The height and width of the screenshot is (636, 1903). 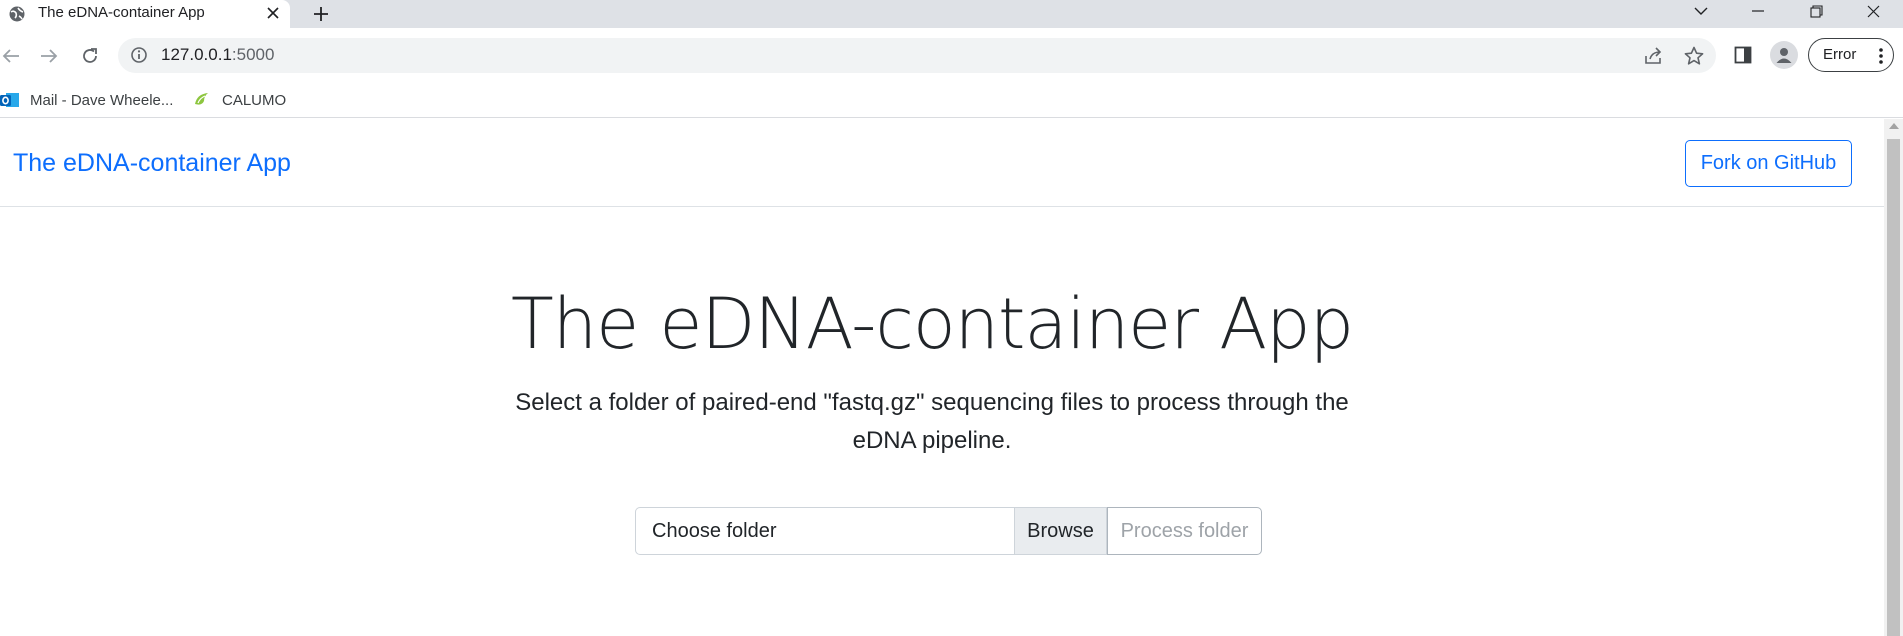 I want to click on scrollbar-thumb, so click(x=1893, y=387).